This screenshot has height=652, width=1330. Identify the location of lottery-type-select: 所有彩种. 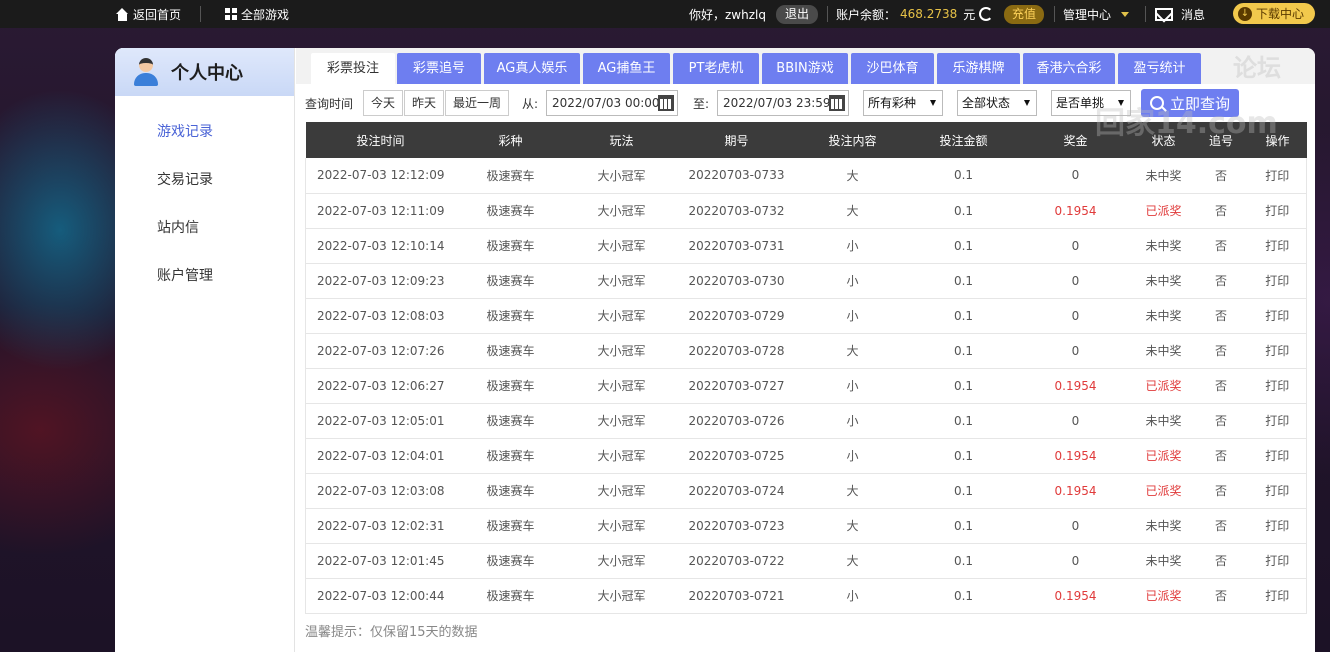
(903, 103).